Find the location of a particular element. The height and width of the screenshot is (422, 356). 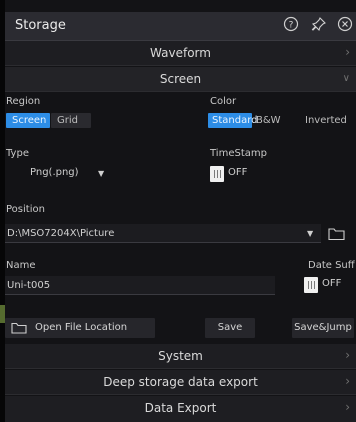

timestamp-toggle: OFF is located at coordinates (240, 174).